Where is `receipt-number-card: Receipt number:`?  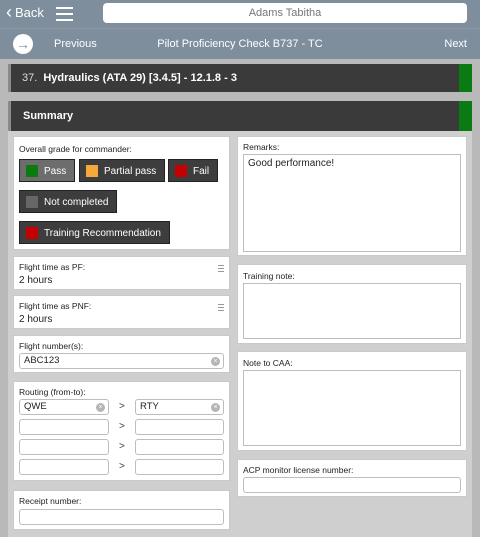
receipt-number-card: Receipt number: is located at coordinates (121, 510).